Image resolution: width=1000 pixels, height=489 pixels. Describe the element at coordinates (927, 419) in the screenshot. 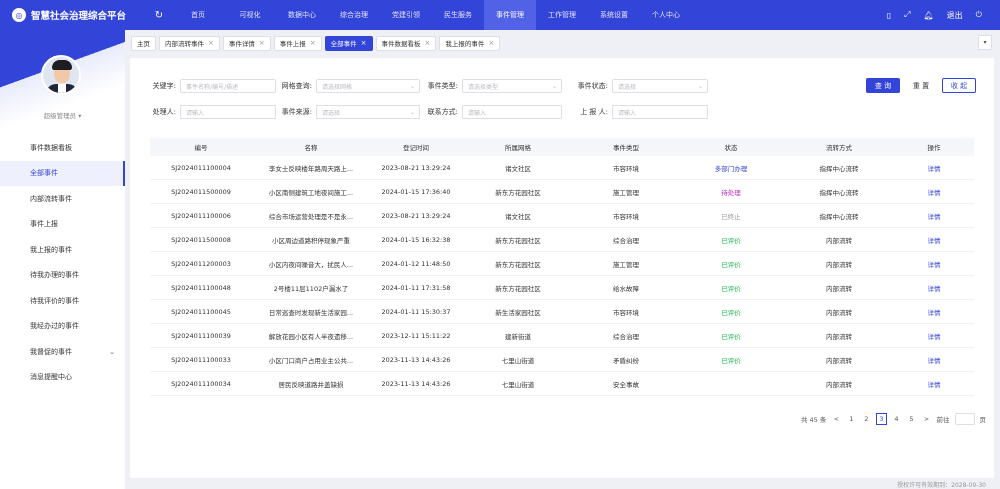

I see `next-page-button: >` at that location.